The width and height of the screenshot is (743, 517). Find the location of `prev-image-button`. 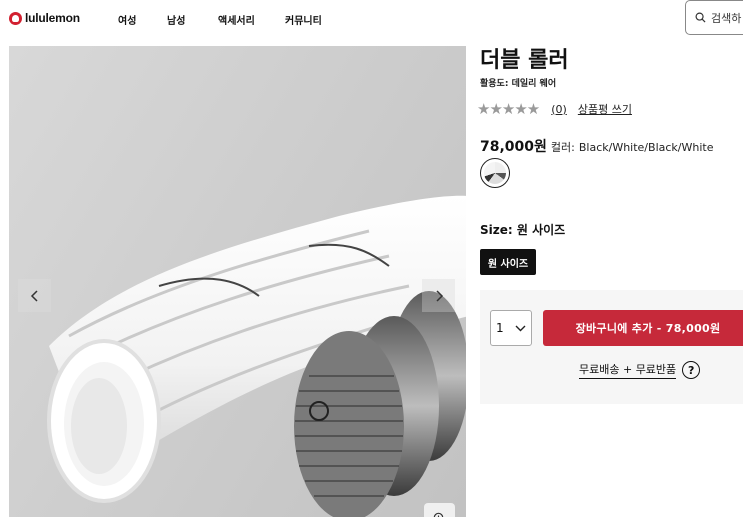

prev-image-button is located at coordinates (34, 295).